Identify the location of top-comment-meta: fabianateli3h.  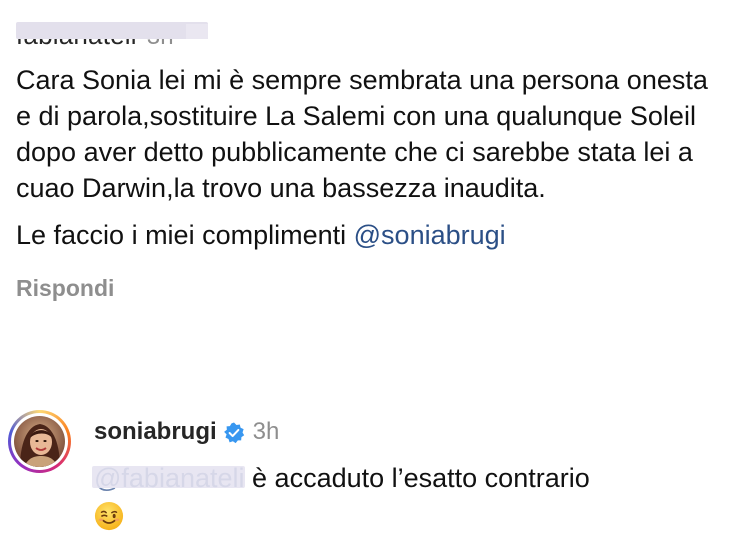
(366, 37).